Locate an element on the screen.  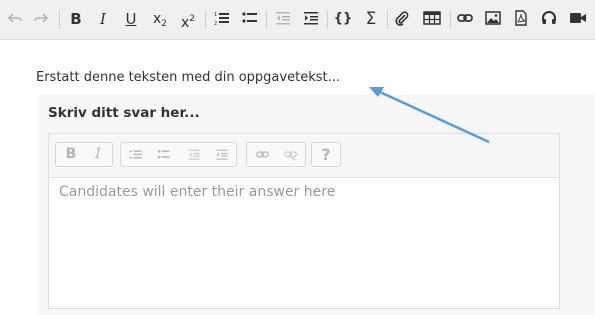
table-icon is located at coordinates (432, 19).